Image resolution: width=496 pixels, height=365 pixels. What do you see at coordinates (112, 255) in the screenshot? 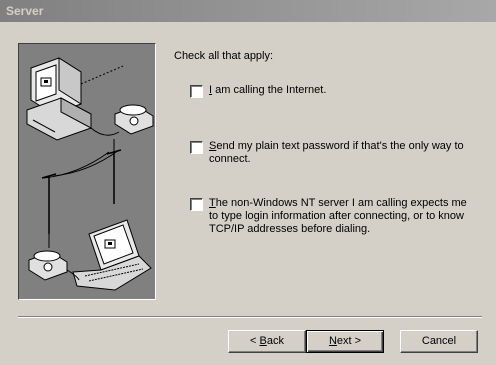
I see `laptop-icon` at bounding box center [112, 255].